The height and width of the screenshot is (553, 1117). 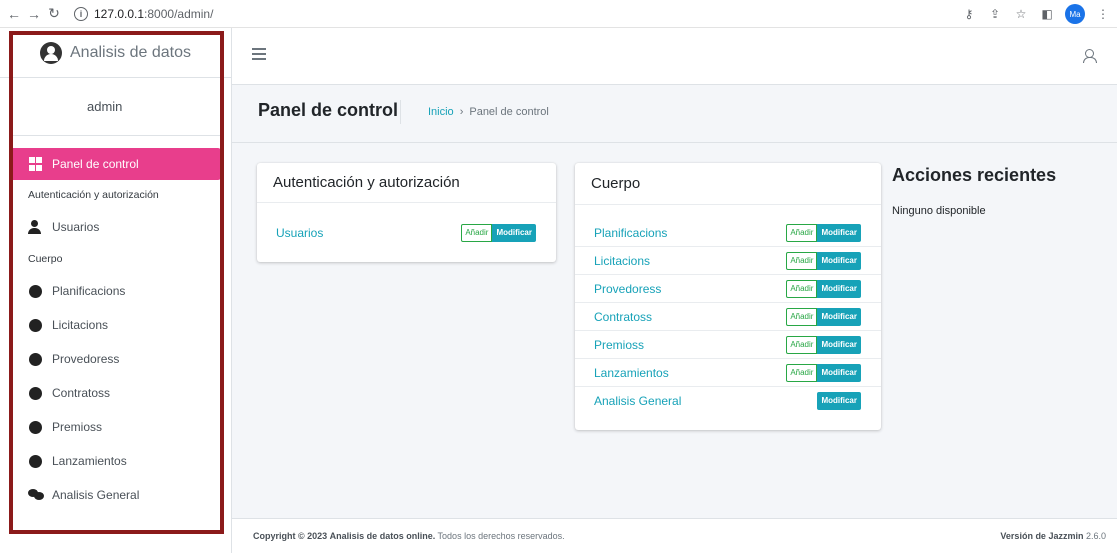 I want to click on sidepanel-icon: ◧, so click(x=1047, y=14).